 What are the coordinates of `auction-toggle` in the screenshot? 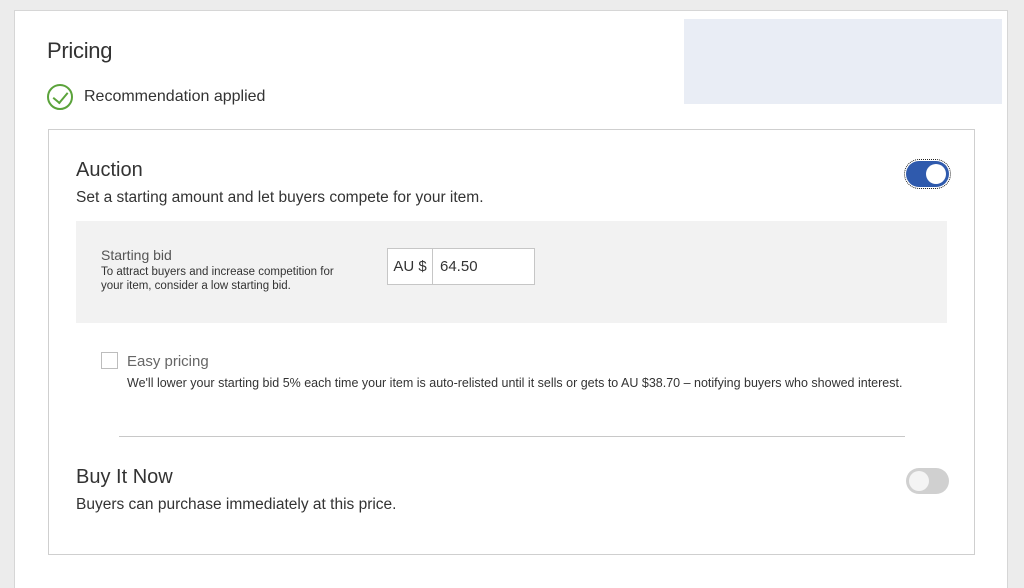 It's located at (927, 174).